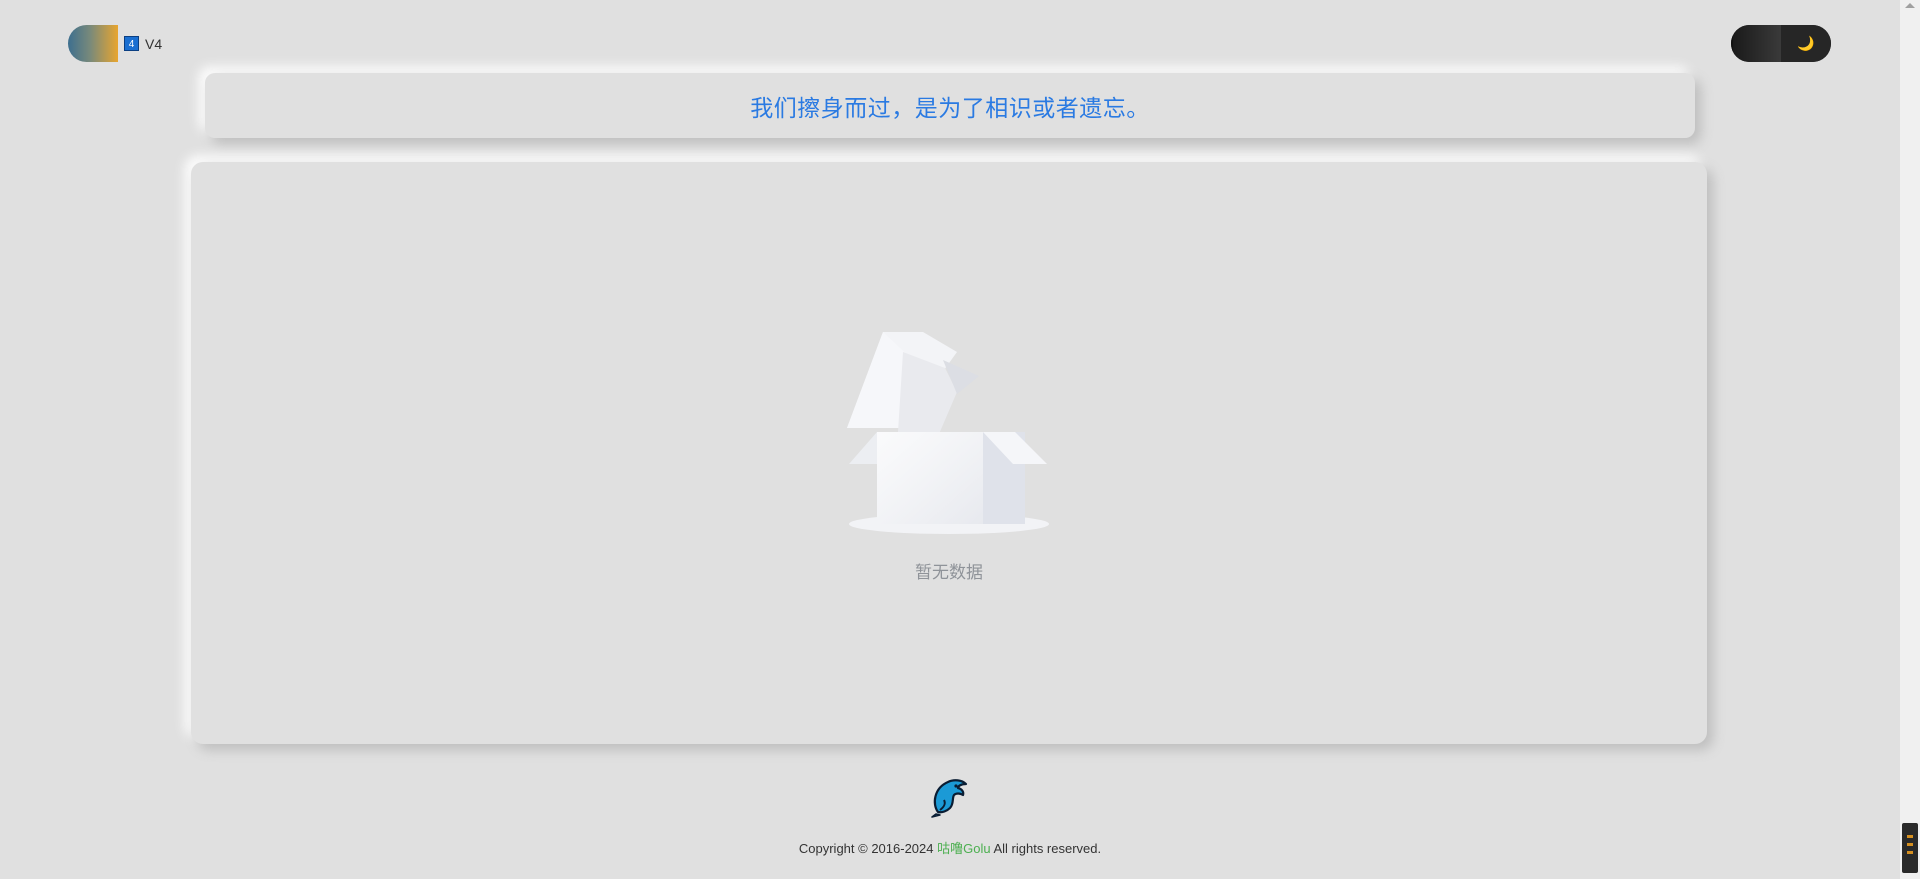 The width and height of the screenshot is (1920, 879). Describe the element at coordinates (1756, 43) in the screenshot. I see `theme-toggle-track` at that location.